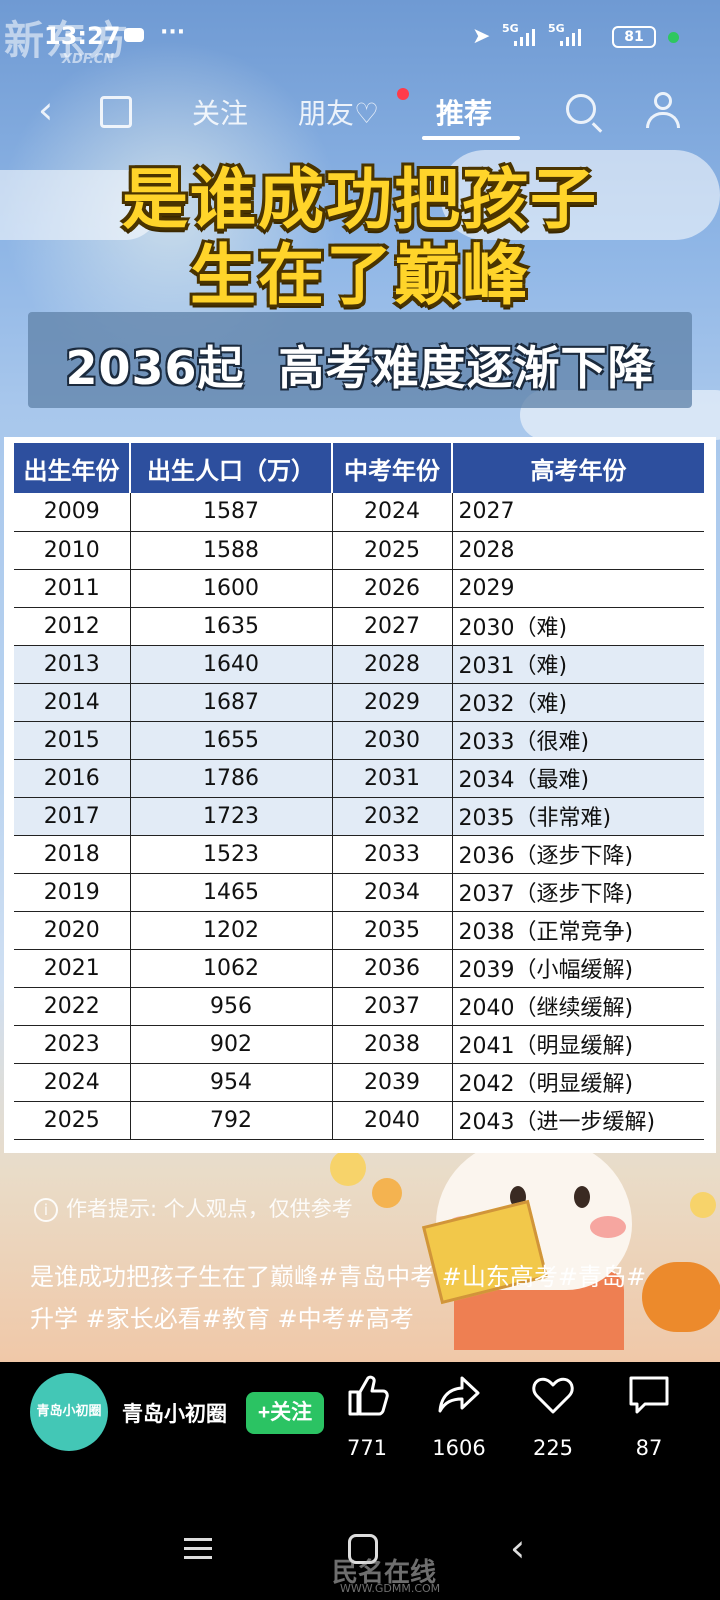 This screenshot has width=720, height=1600. Describe the element at coordinates (231, 1082) in the screenshot. I see `cell-birth-population: 954` at that location.